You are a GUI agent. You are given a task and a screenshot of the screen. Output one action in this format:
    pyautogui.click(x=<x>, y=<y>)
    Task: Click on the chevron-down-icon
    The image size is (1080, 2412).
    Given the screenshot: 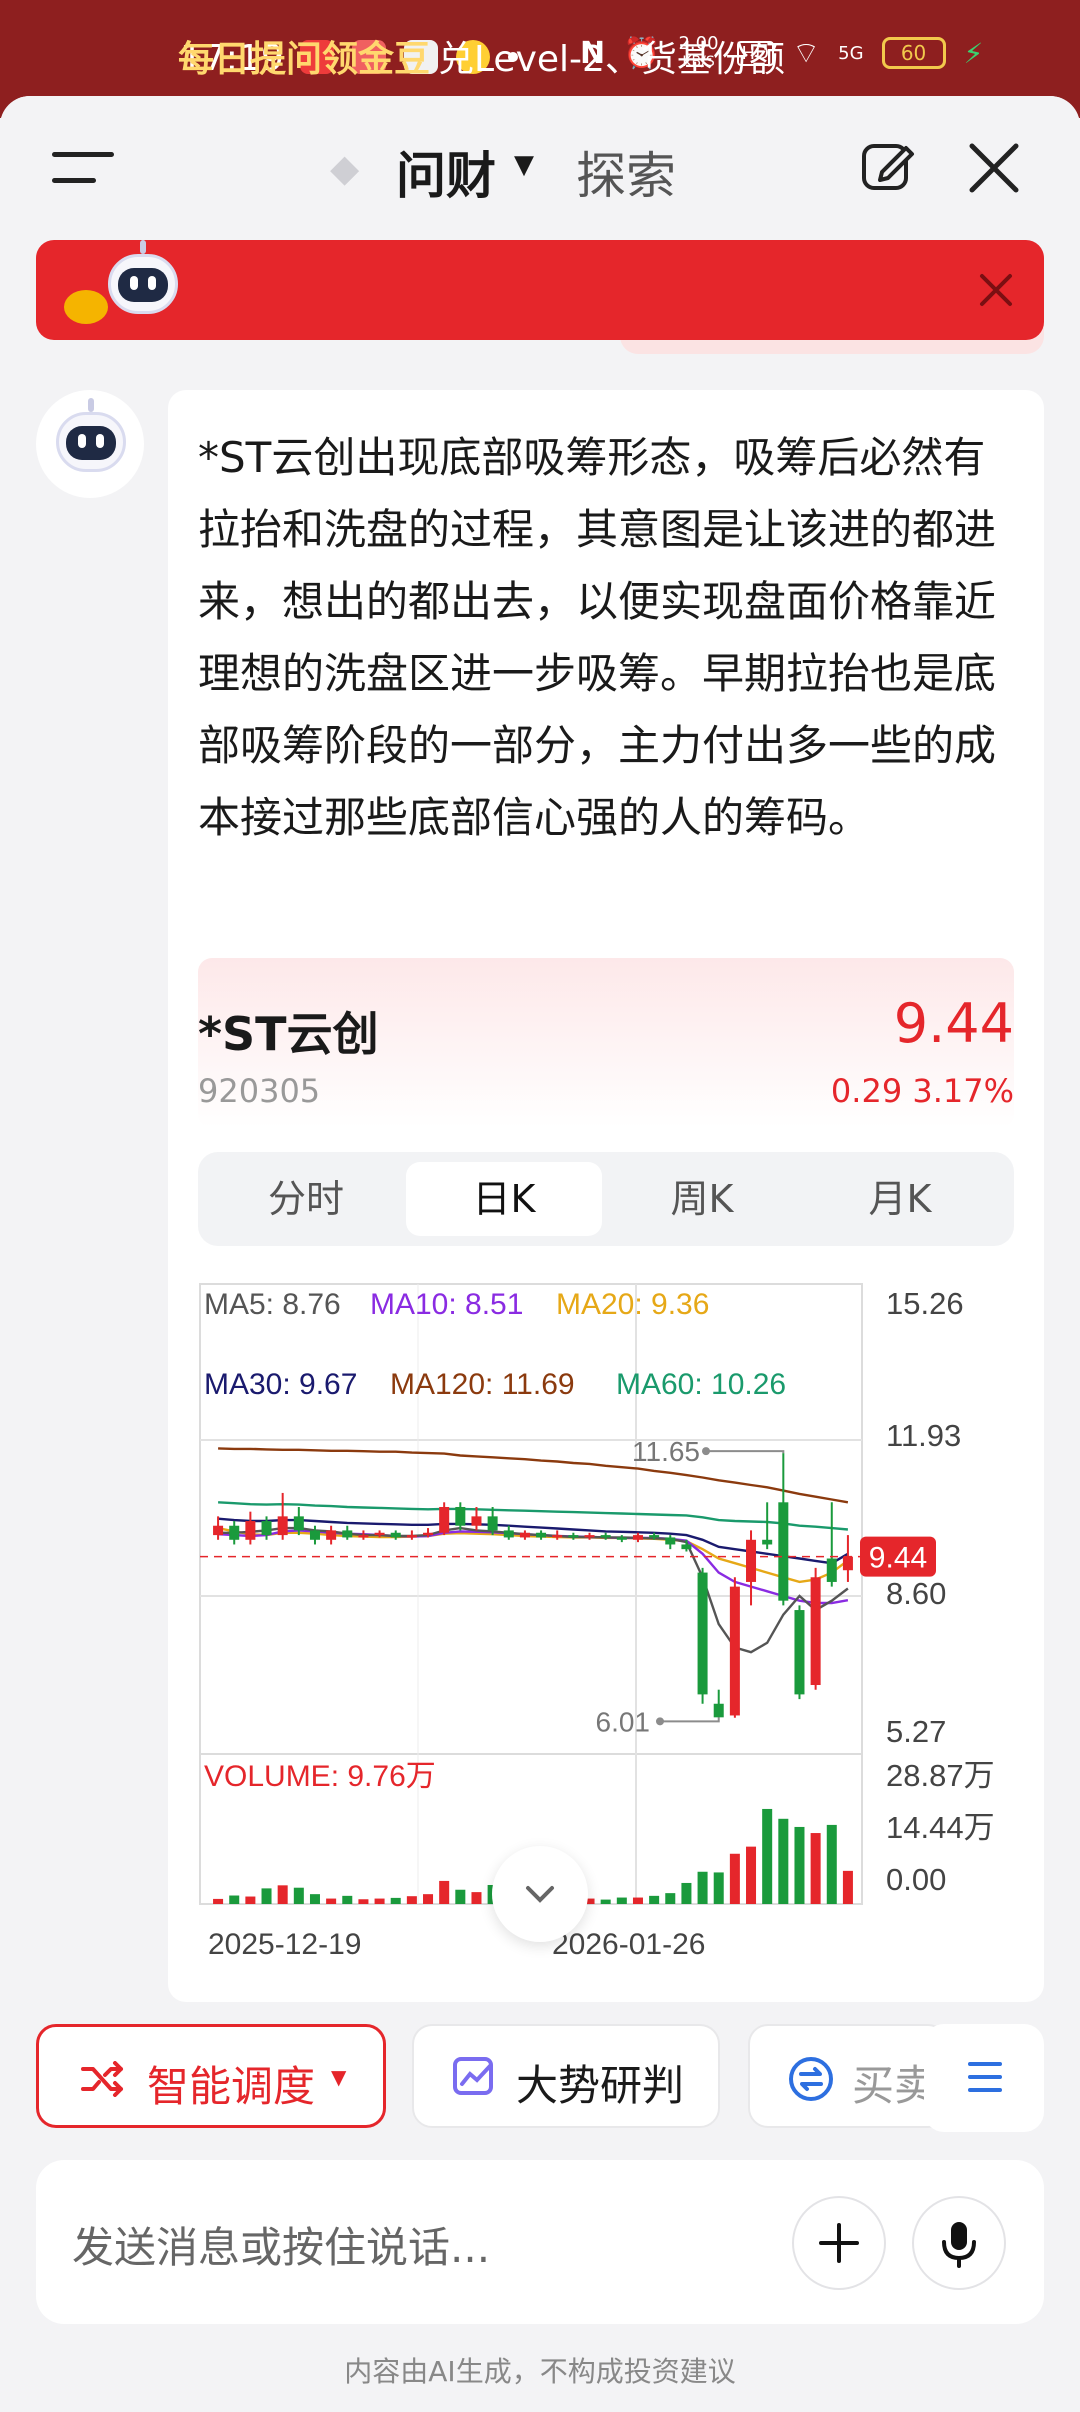 What is the action you would take?
    pyautogui.click(x=540, y=1894)
    